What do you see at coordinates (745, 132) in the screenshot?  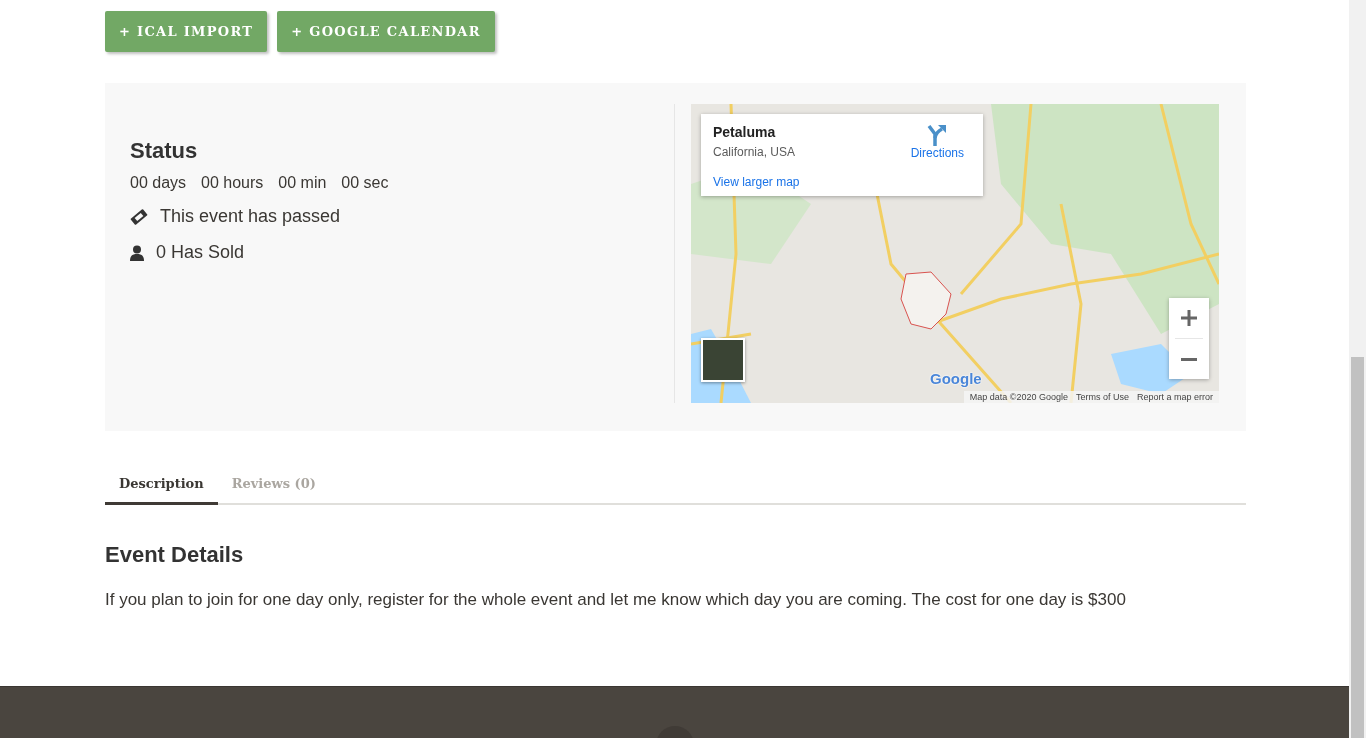 I see `place-name: Petaluma` at bounding box center [745, 132].